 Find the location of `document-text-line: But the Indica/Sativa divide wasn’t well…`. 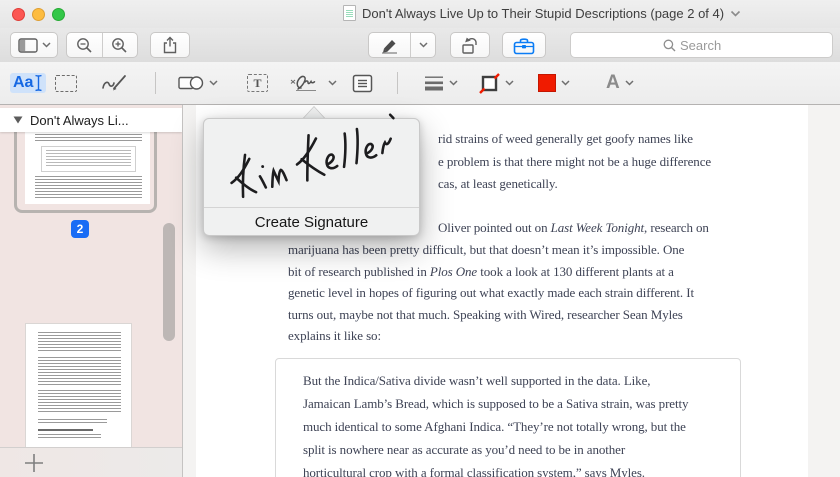

document-text-line: But the Indica/Sativa divide wasn’t well… is located at coordinates (477, 380).